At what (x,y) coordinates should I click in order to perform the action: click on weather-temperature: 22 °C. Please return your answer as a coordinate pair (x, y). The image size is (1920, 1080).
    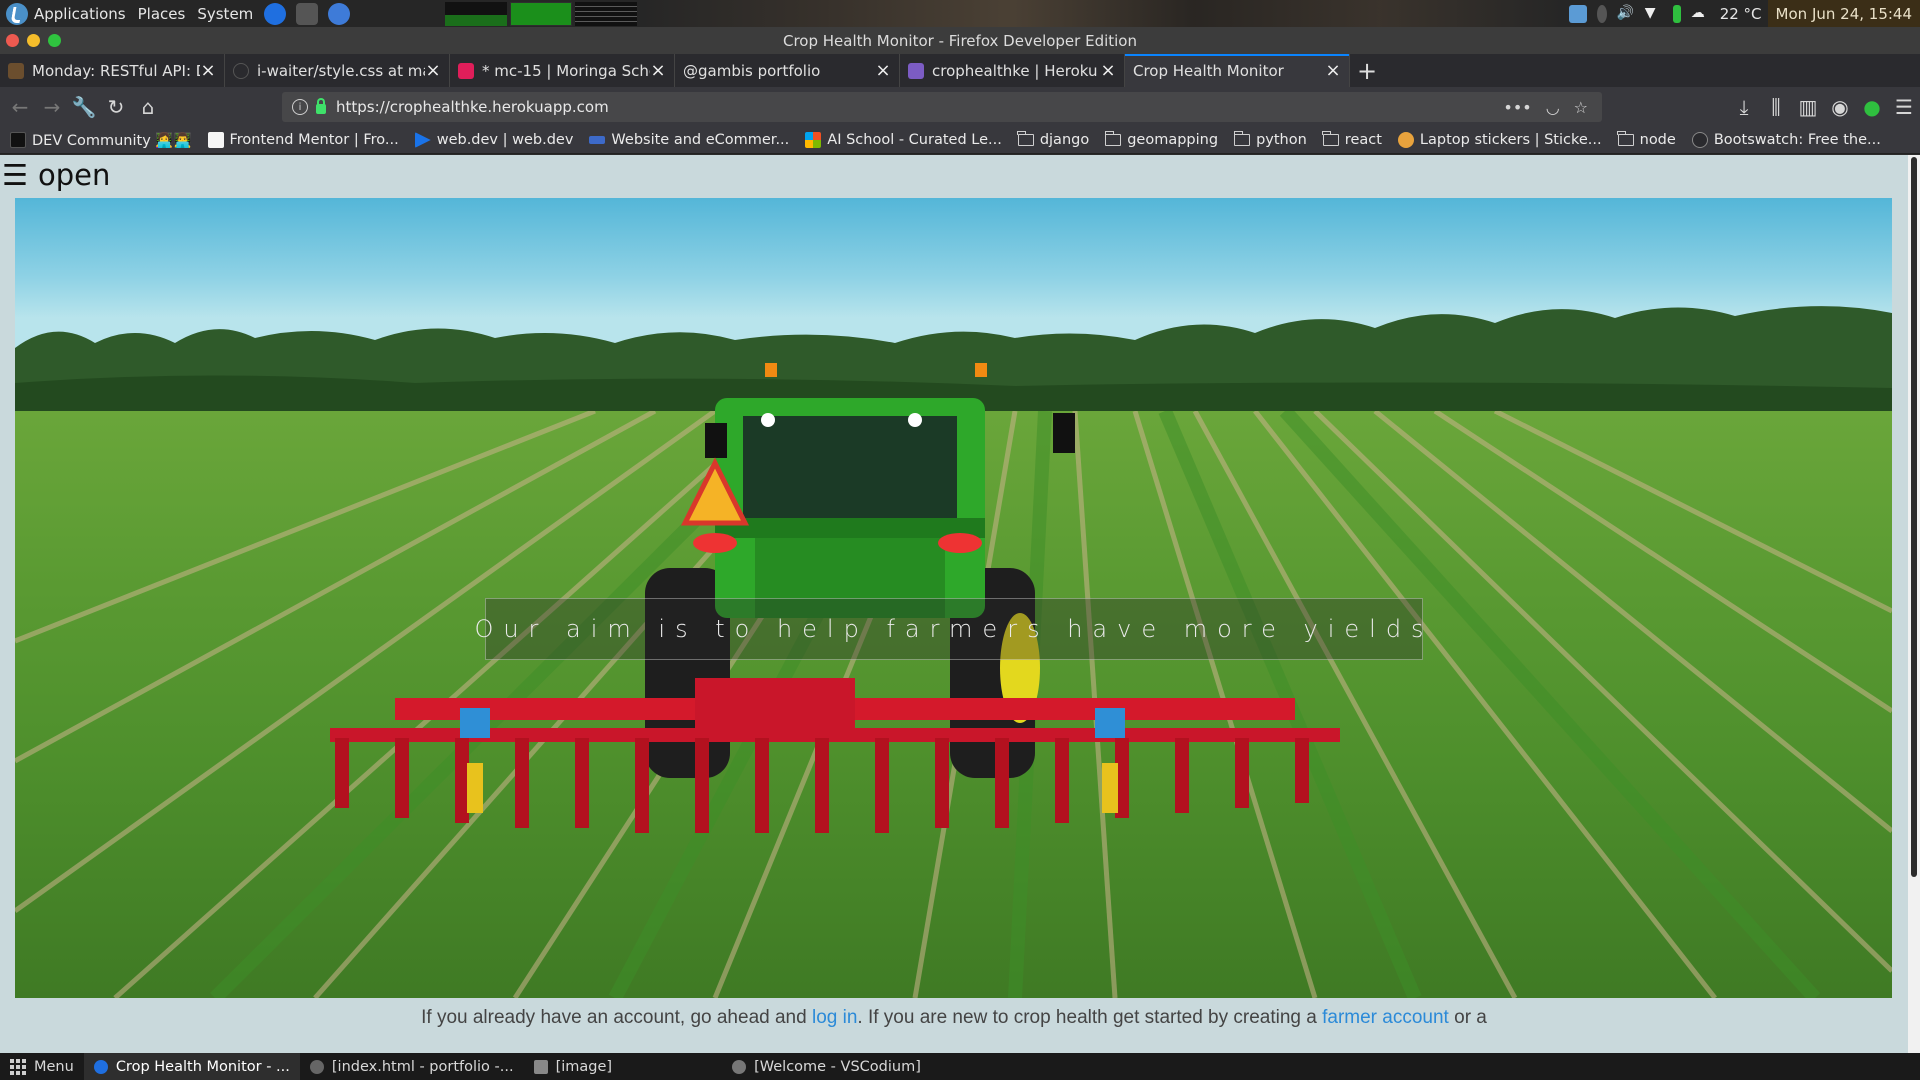
    Looking at the image, I should click on (1741, 13).